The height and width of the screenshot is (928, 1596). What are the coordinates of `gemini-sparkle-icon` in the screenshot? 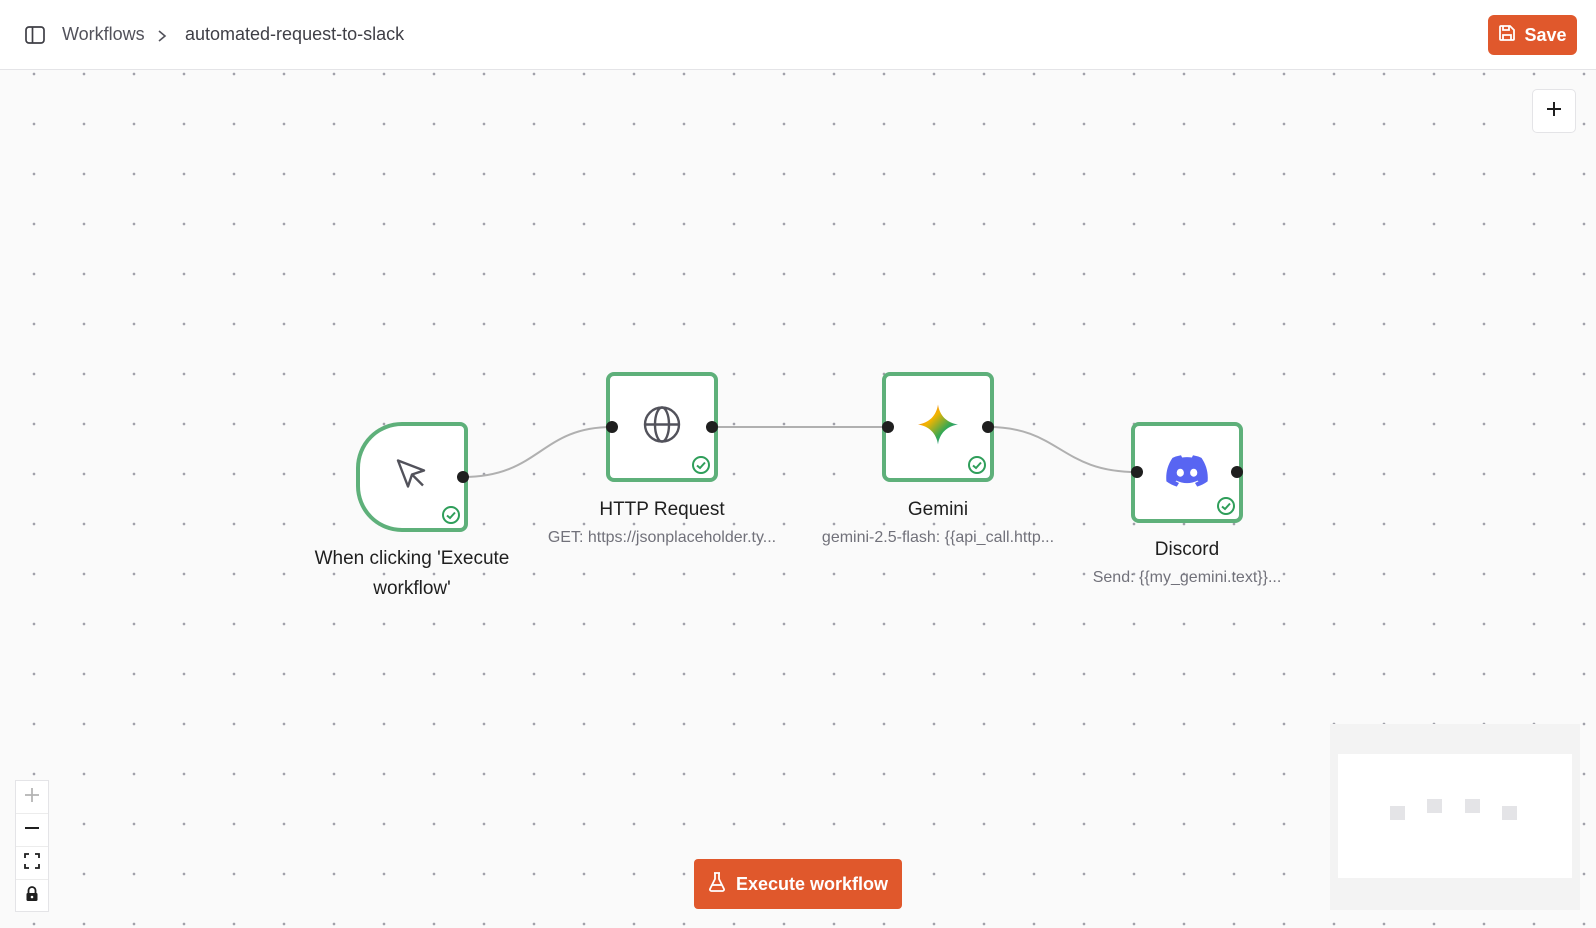 It's located at (938, 427).